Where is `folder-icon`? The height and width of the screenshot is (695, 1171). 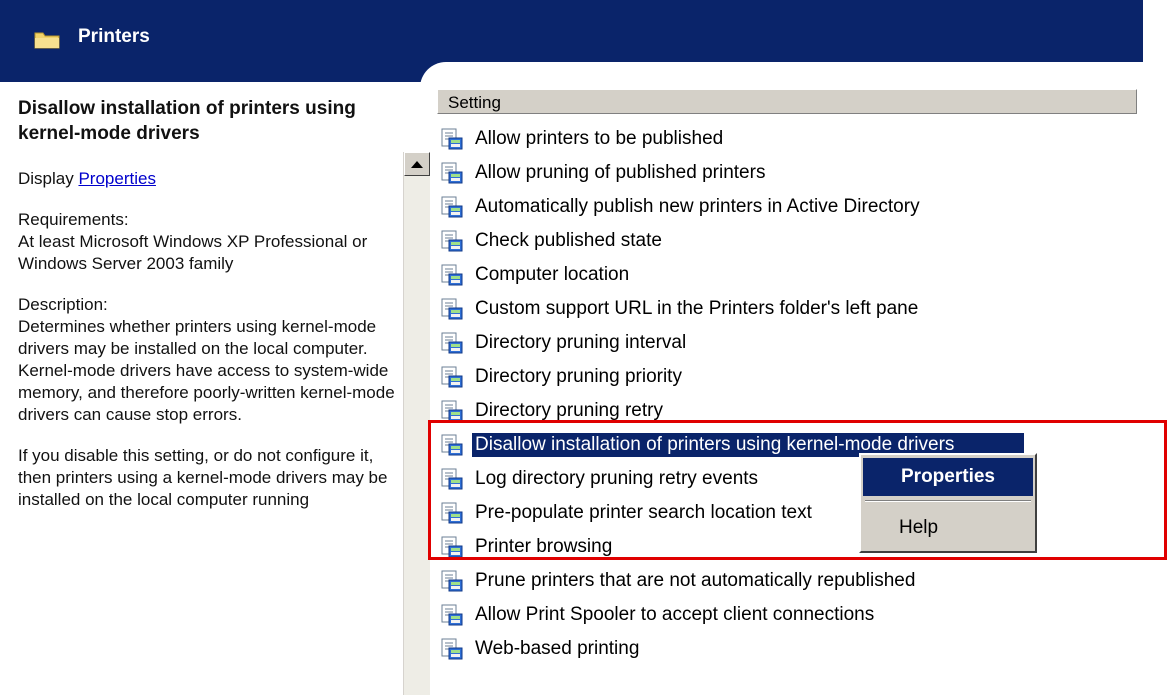
folder-icon is located at coordinates (47, 40).